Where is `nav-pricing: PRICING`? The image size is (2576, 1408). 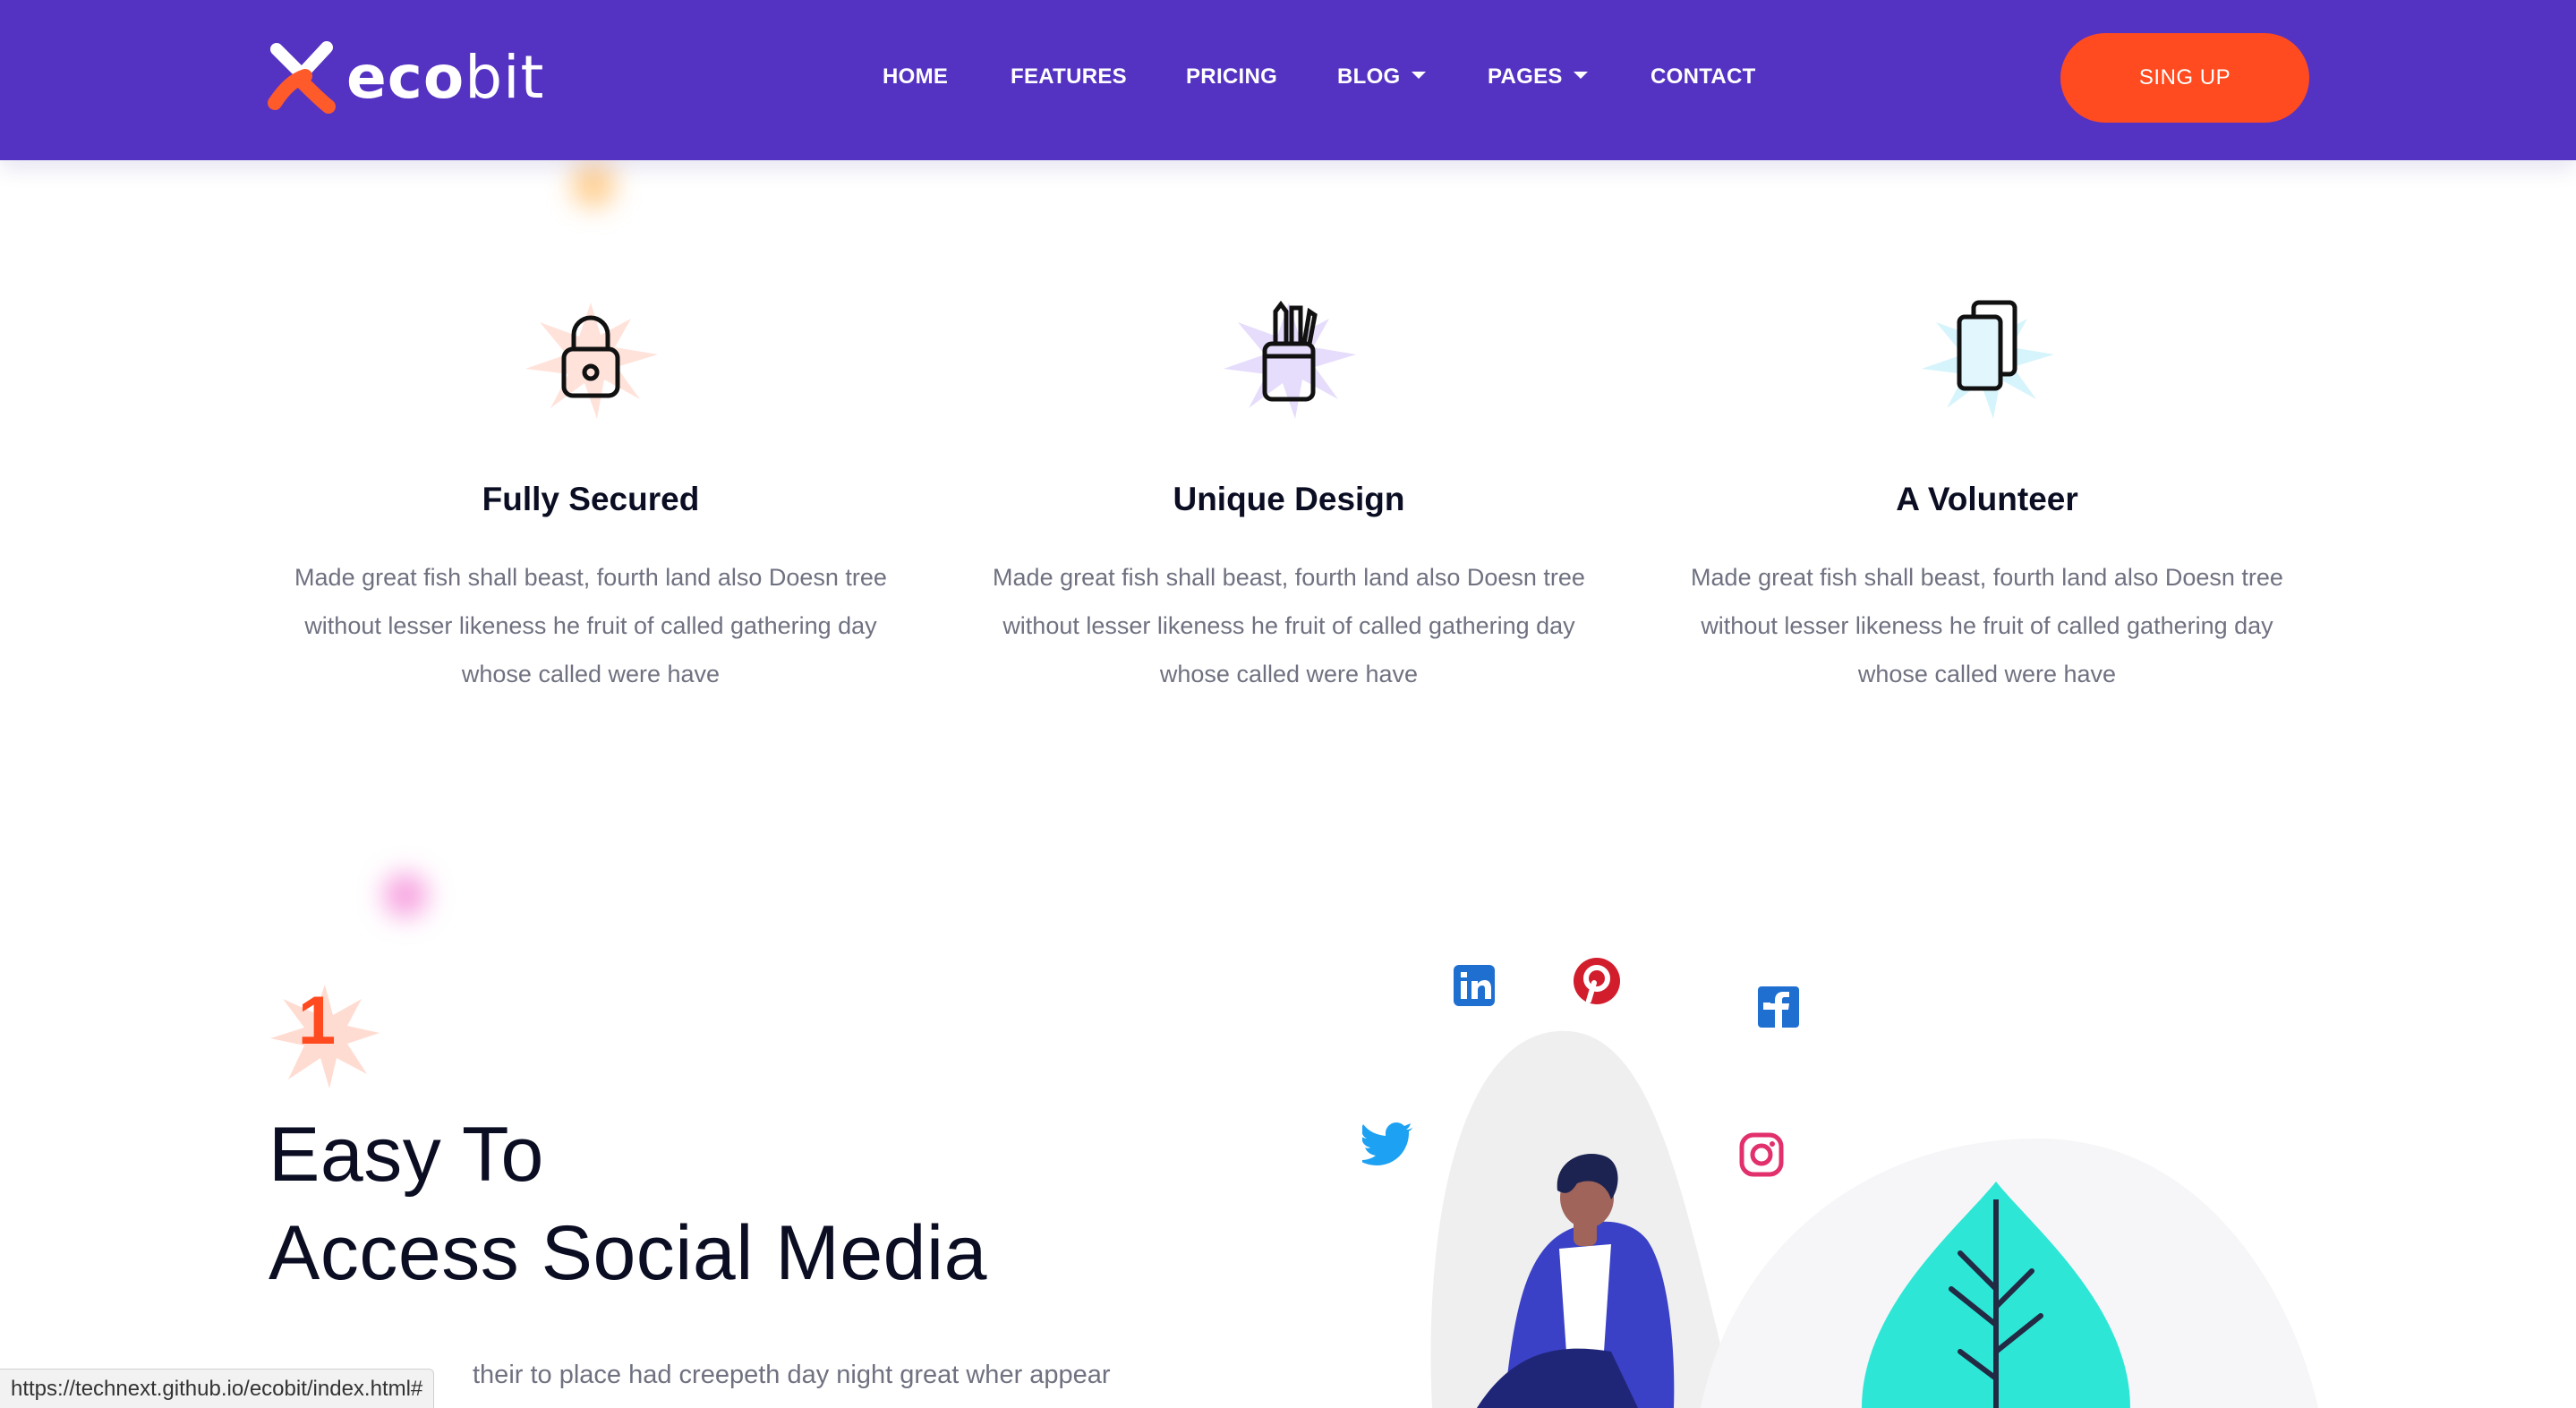 nav-pricing: PRICING is located at coordinates (1231, 77).